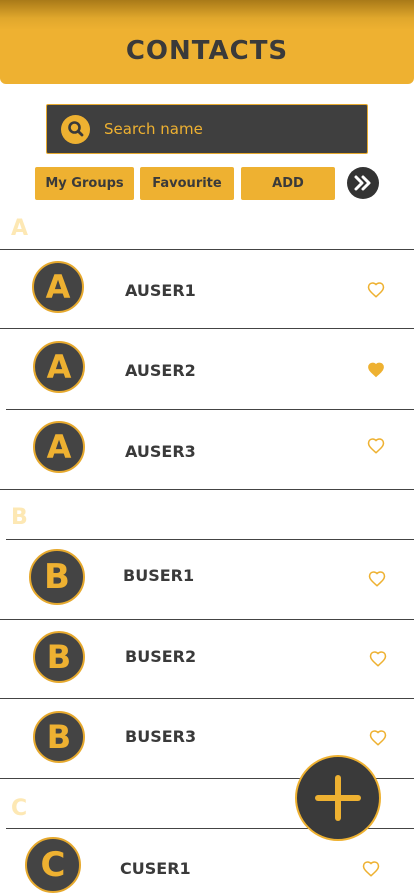 The height and width of the screenshot is (896, 414). I want to click on favourite-button: Favourite, so click(187, 183).